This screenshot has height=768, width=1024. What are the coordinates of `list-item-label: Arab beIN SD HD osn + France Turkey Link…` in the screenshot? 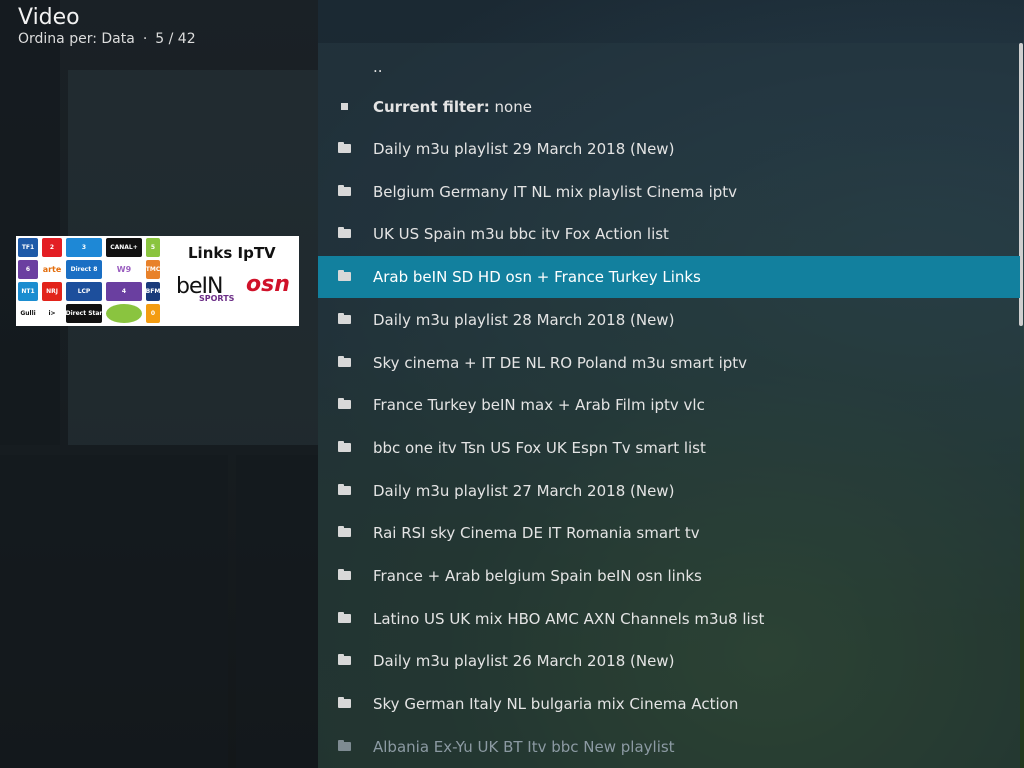 It's located at (537, 277).